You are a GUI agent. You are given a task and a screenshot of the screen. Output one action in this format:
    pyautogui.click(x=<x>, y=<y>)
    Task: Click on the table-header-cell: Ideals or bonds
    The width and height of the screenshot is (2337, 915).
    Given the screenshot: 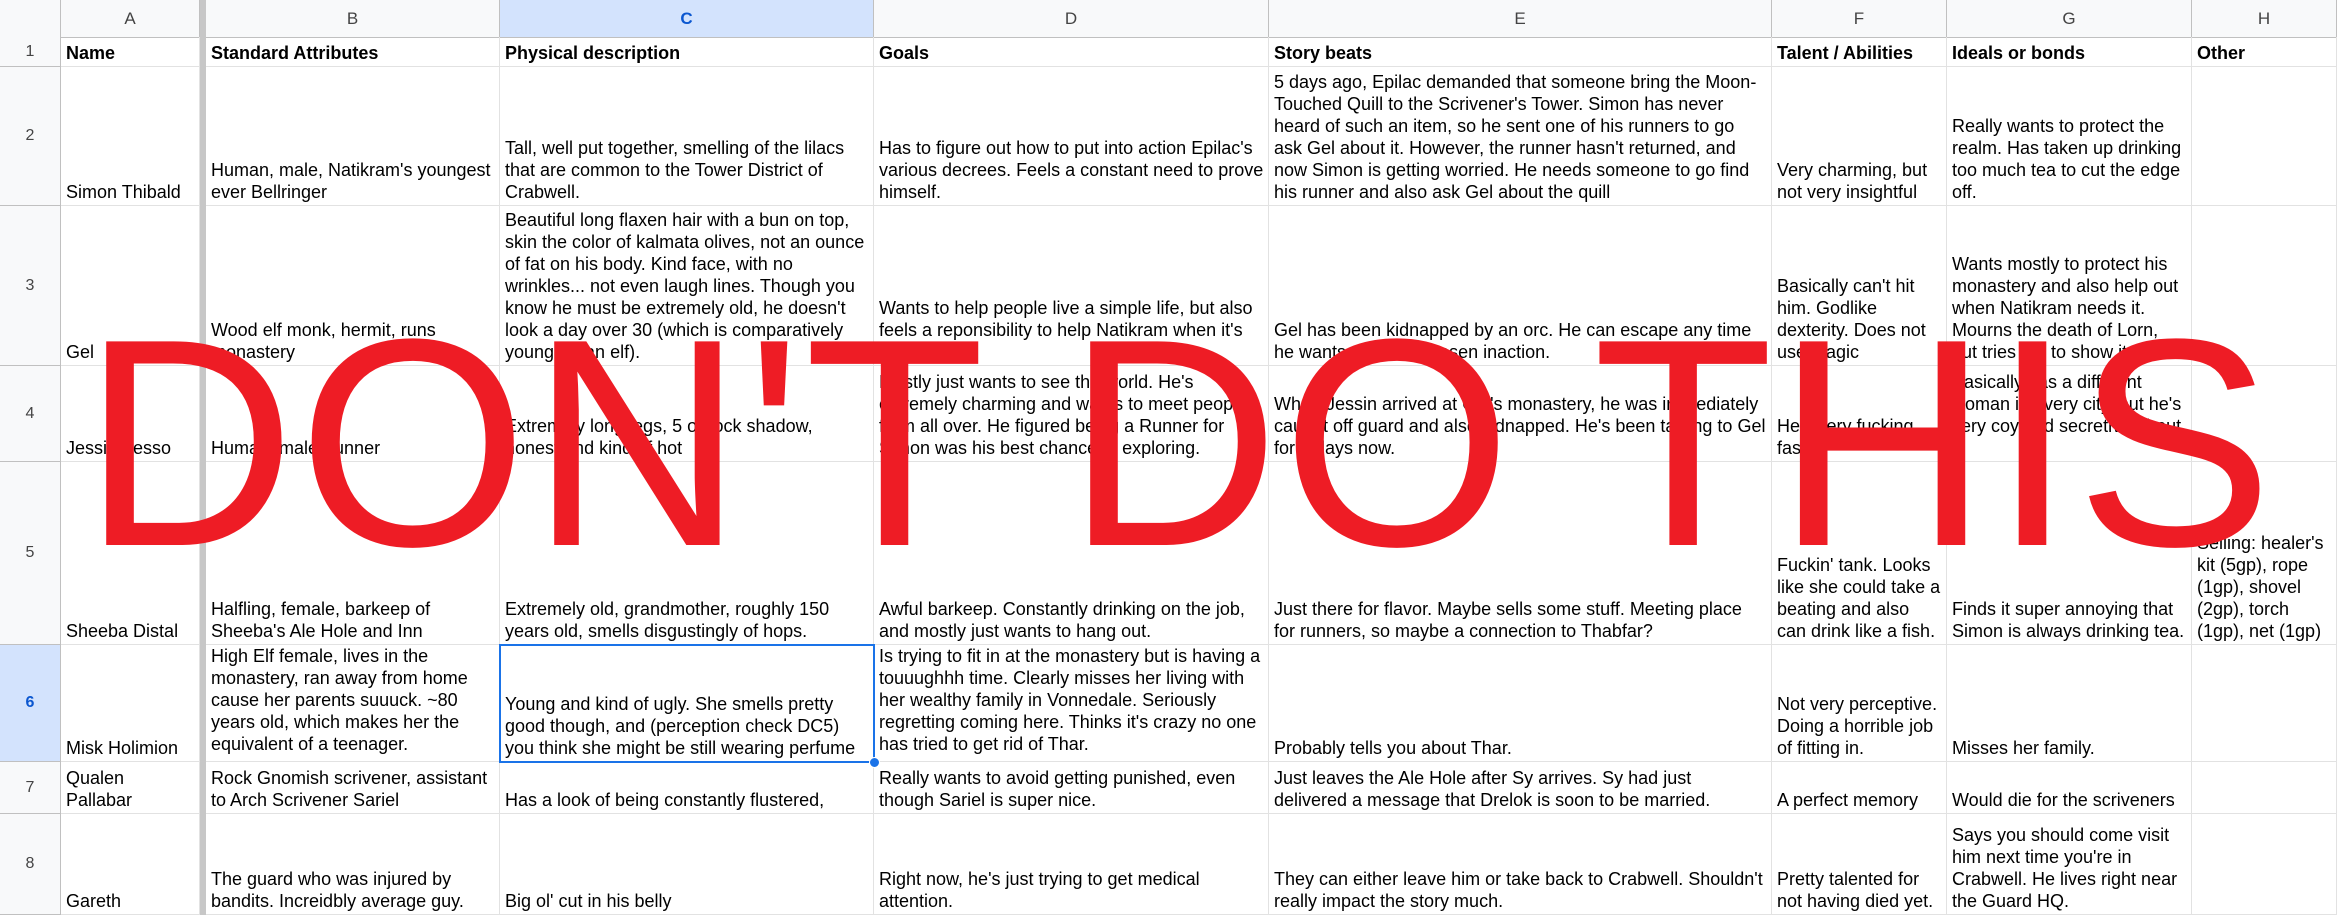 What is the action you would take?
    pyautogui.click(x=2069, y=52)
    